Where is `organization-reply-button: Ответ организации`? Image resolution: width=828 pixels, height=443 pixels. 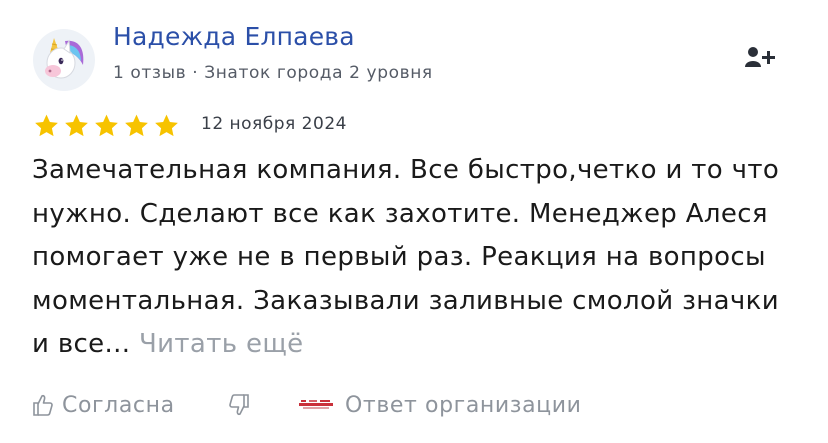
organization-reply-button: Ответ организации is located at coordinates (440, 405).